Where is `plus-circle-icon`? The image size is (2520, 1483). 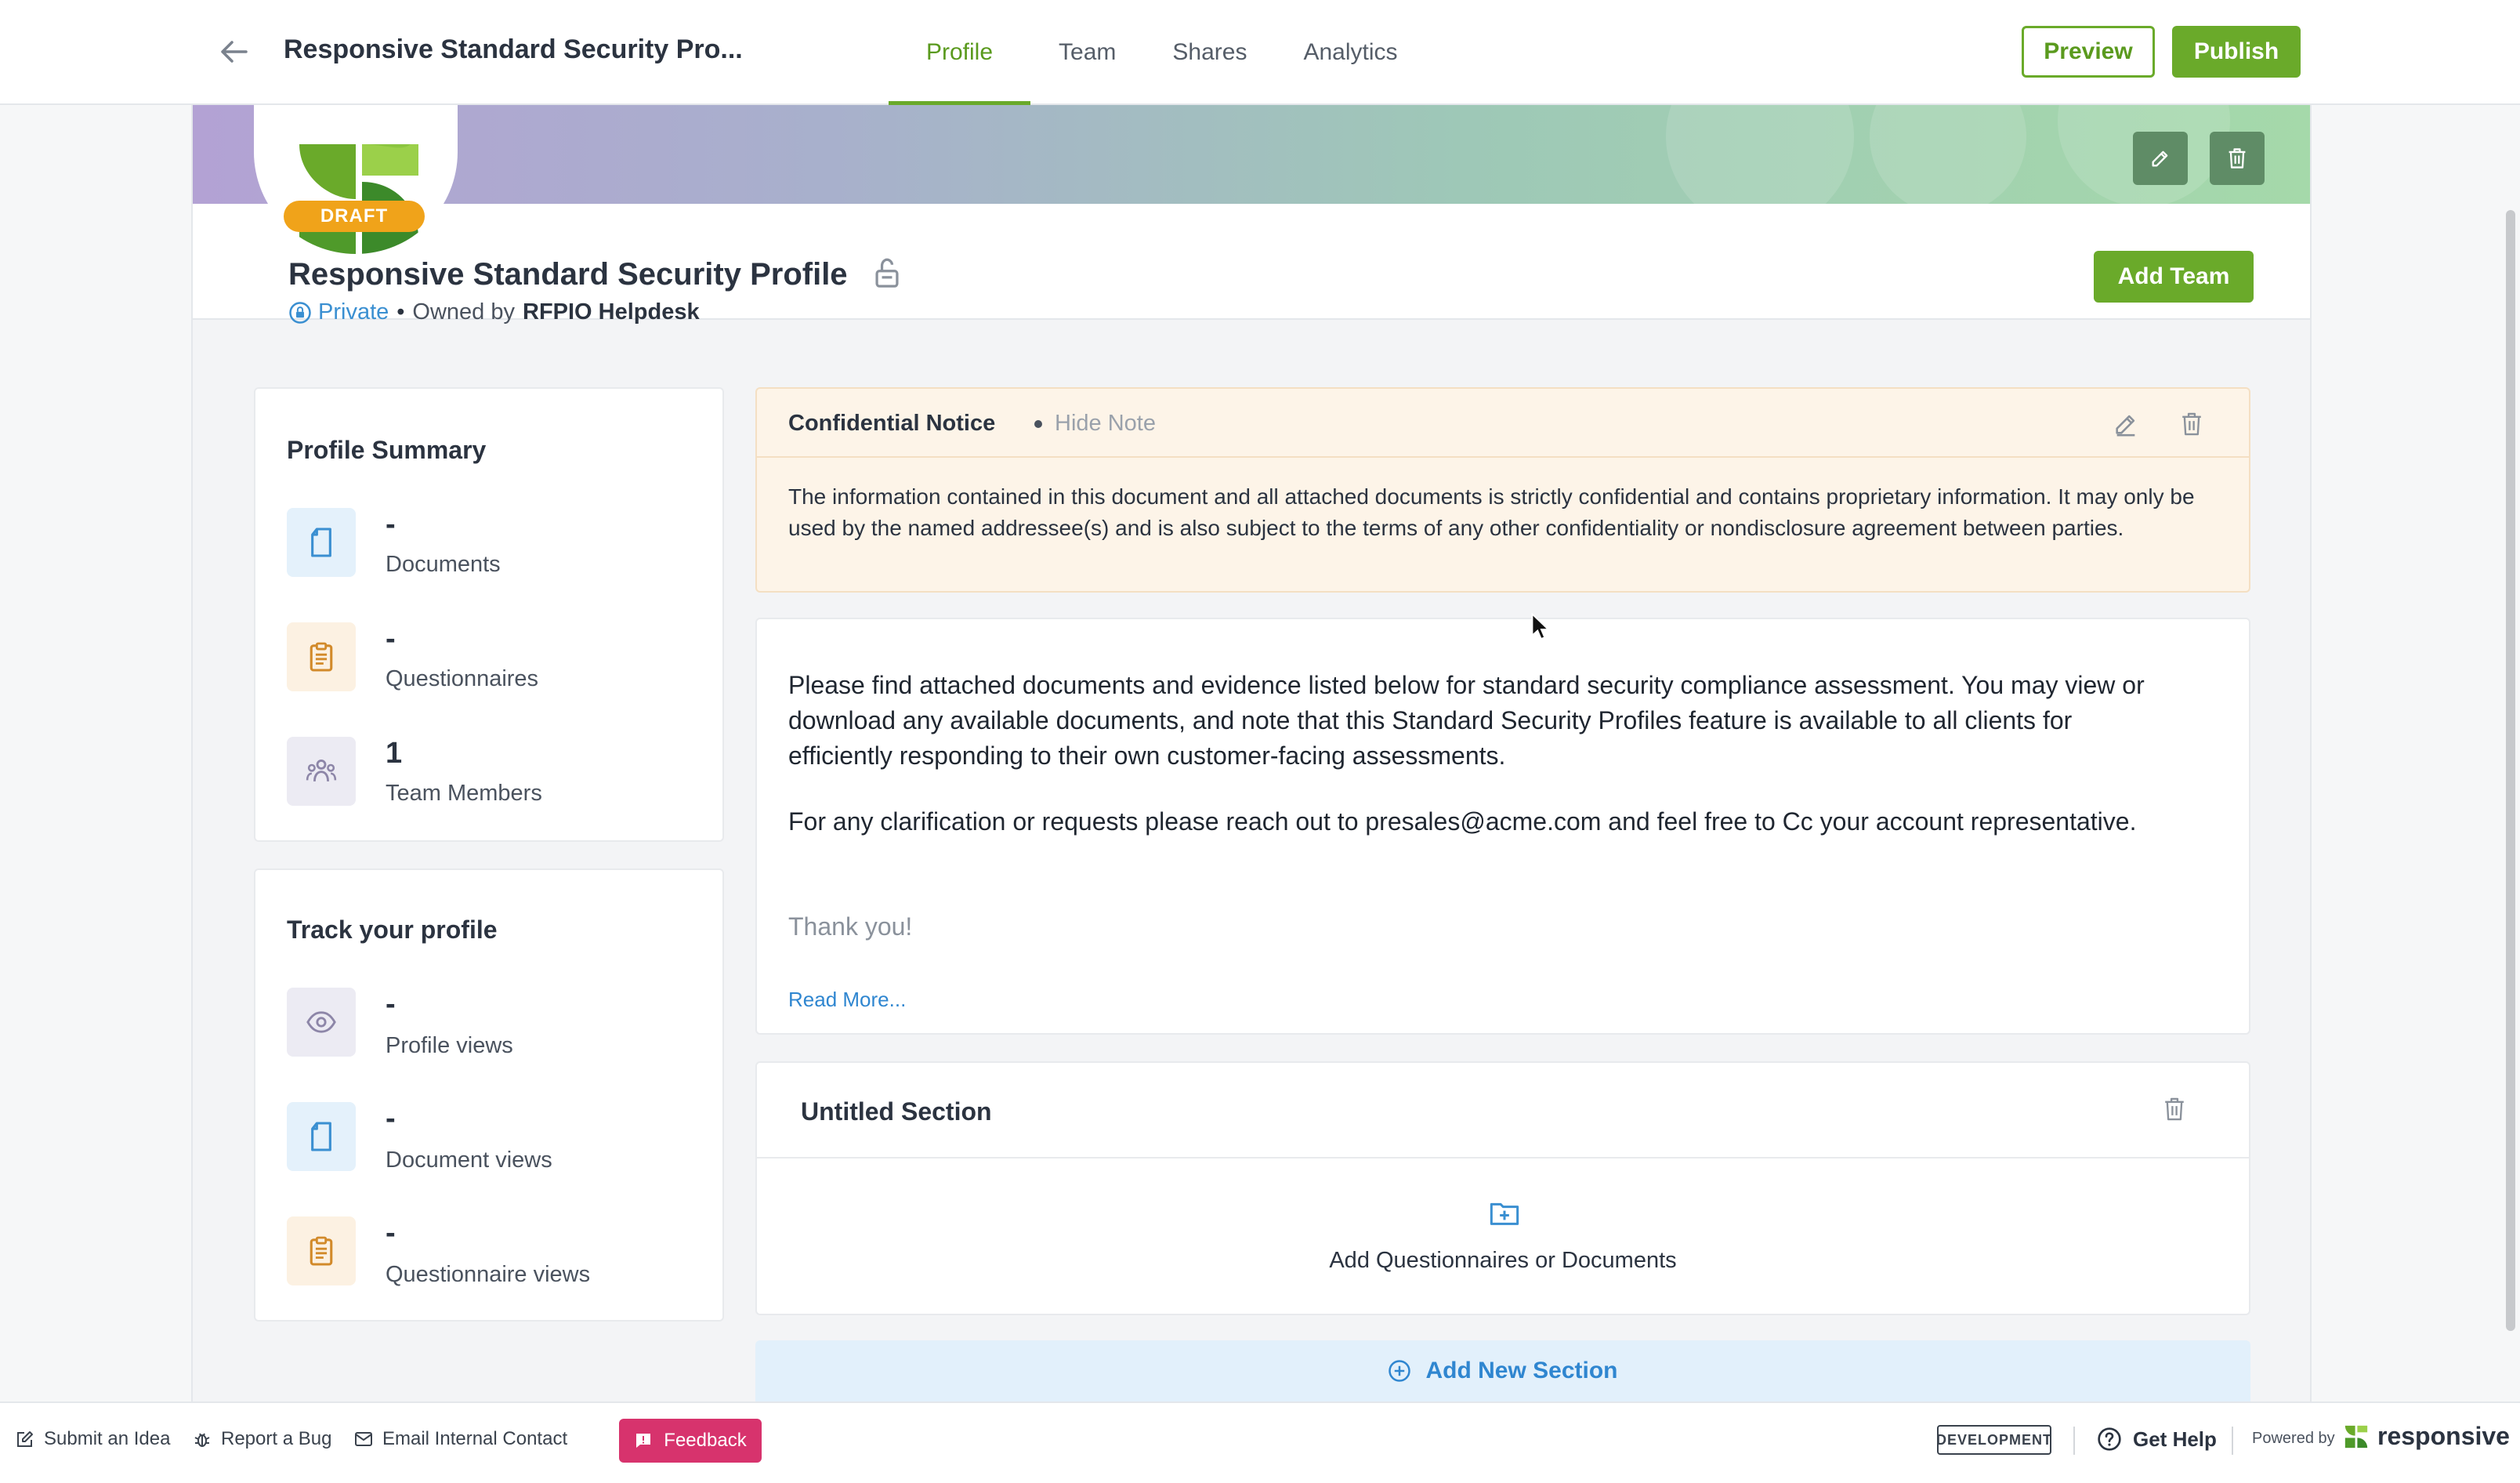 plus-circle-icon is located at coordinates (1400, 1371).